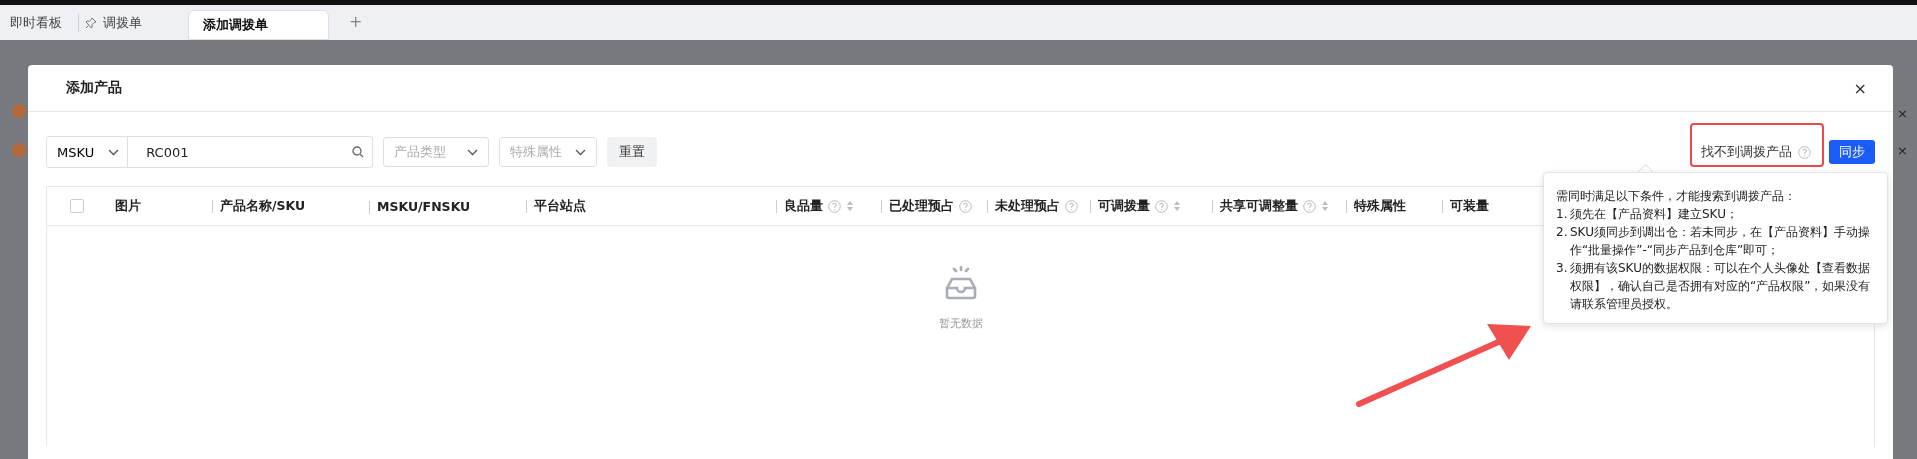 The width and height of the screenshot is (1917, 459). Describe the element at coordinates (960, 323) in the screenshot. I see `empty-state-text: 暂无数据` at that location.